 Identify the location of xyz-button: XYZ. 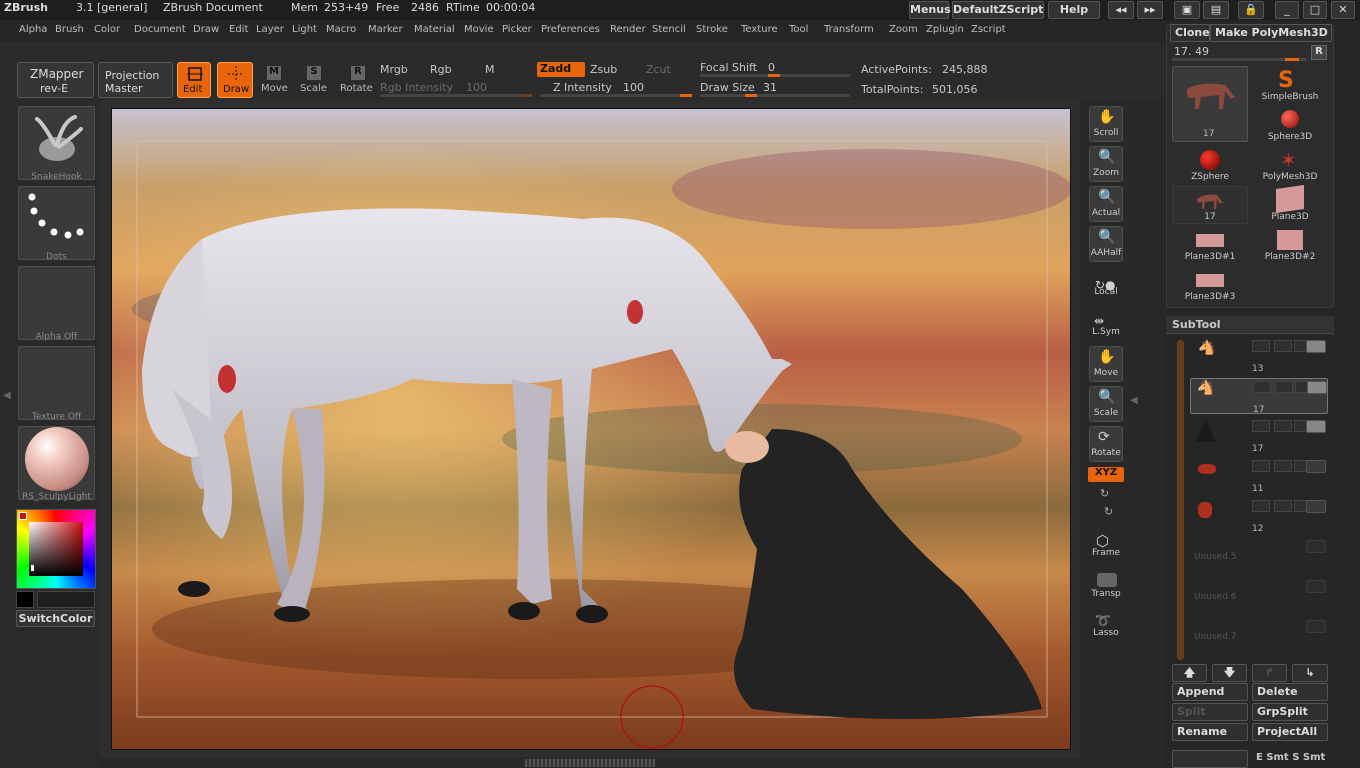
(1106, 474).